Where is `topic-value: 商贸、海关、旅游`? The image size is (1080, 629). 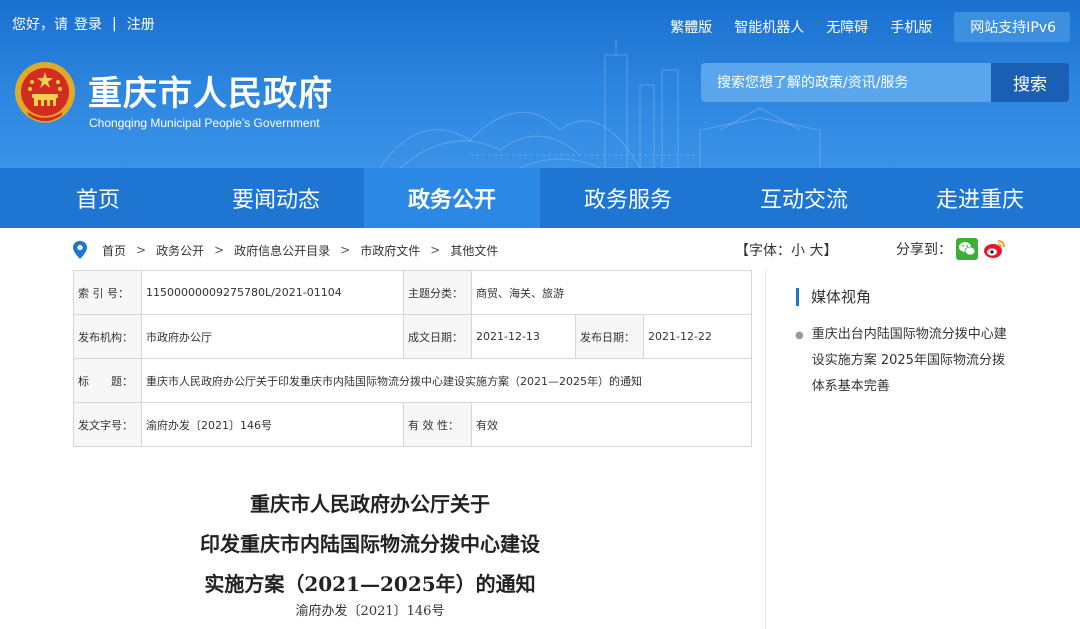
topic-value: 商贸、海关、旅游 is located at coordinates (611, 292).